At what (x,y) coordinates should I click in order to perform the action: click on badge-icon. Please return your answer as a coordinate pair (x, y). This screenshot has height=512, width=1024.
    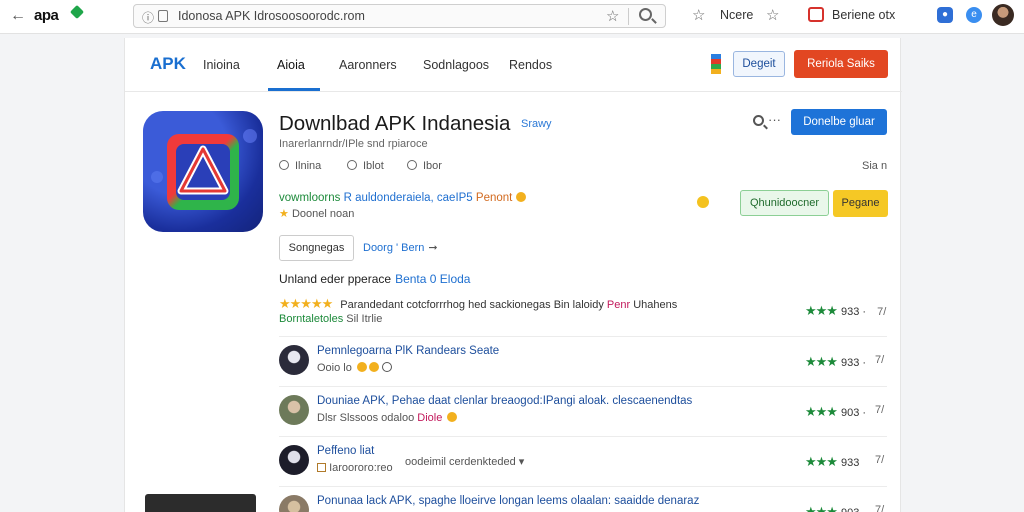
    Looking at the image, I should click on (321, 467).